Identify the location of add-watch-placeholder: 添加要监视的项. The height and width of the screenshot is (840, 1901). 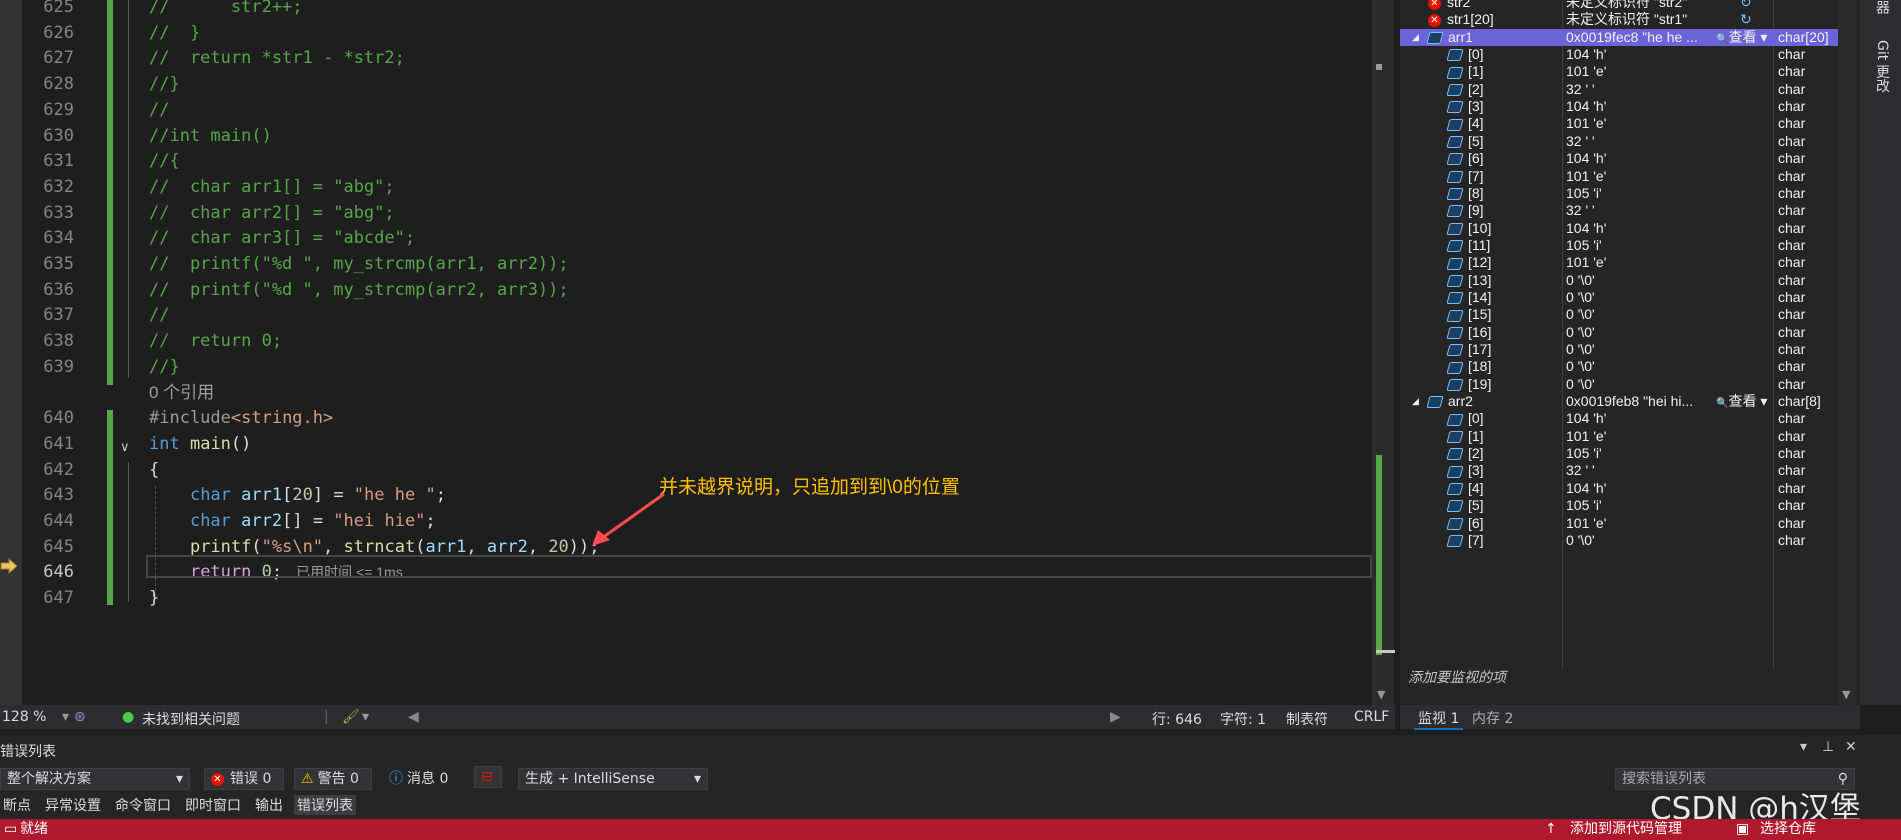
(1457, 677).